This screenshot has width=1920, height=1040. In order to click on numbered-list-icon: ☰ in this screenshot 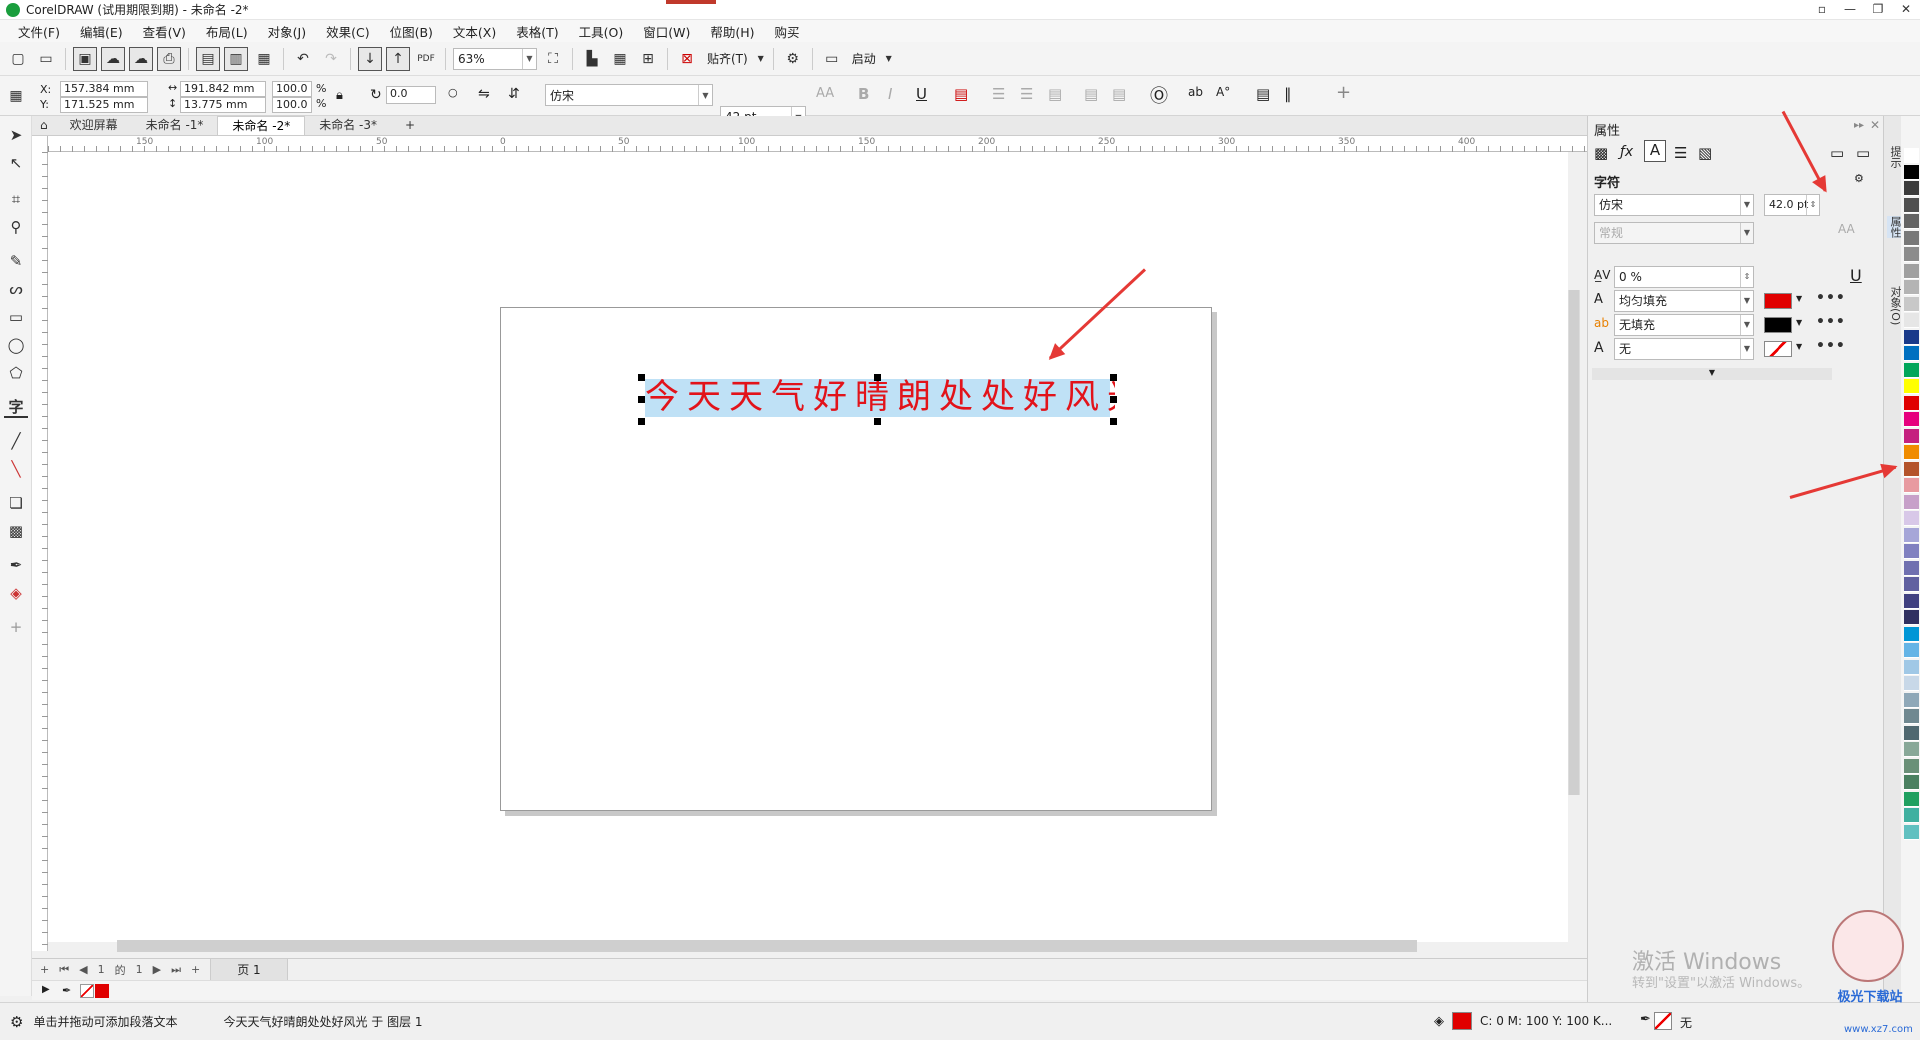, I will do `click(1026, 94)`.